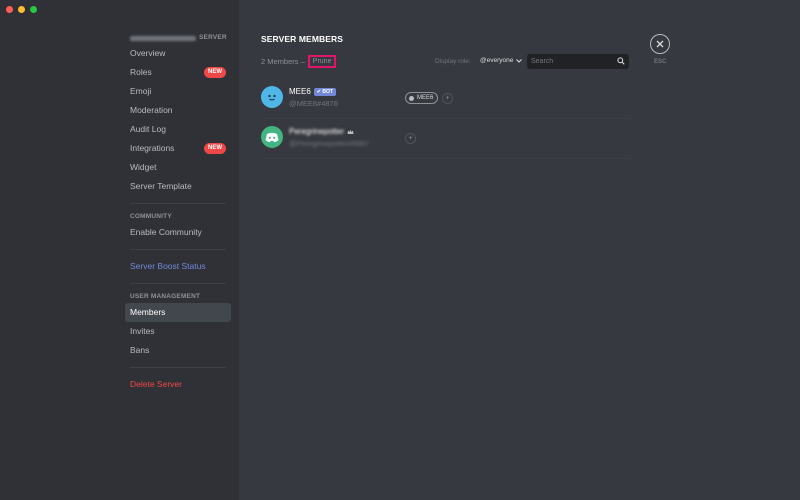 The height and width of the screenshot is (500, 800). Describe the element at coordinates (519, 60) in the screenshot. I see `chevron-down-icon` at that location.